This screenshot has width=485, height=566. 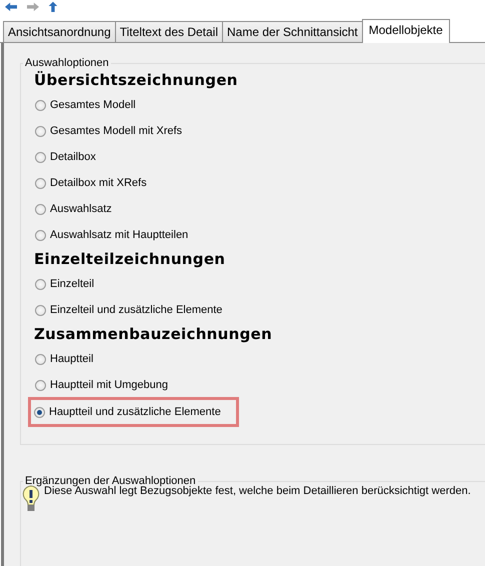 I want to click on option-label: Hauptteil mit Umgebung, so click(x=109, y=385).